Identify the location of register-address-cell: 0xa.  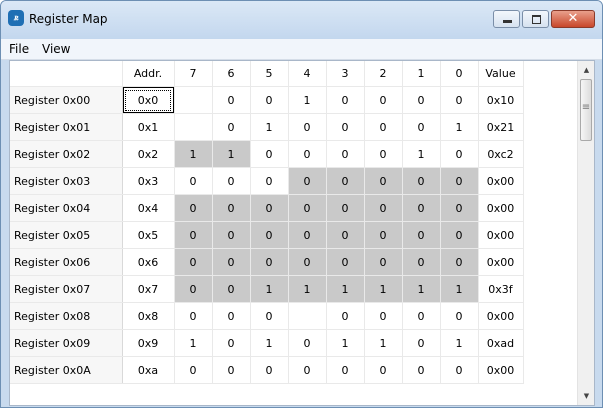
(148, 370).